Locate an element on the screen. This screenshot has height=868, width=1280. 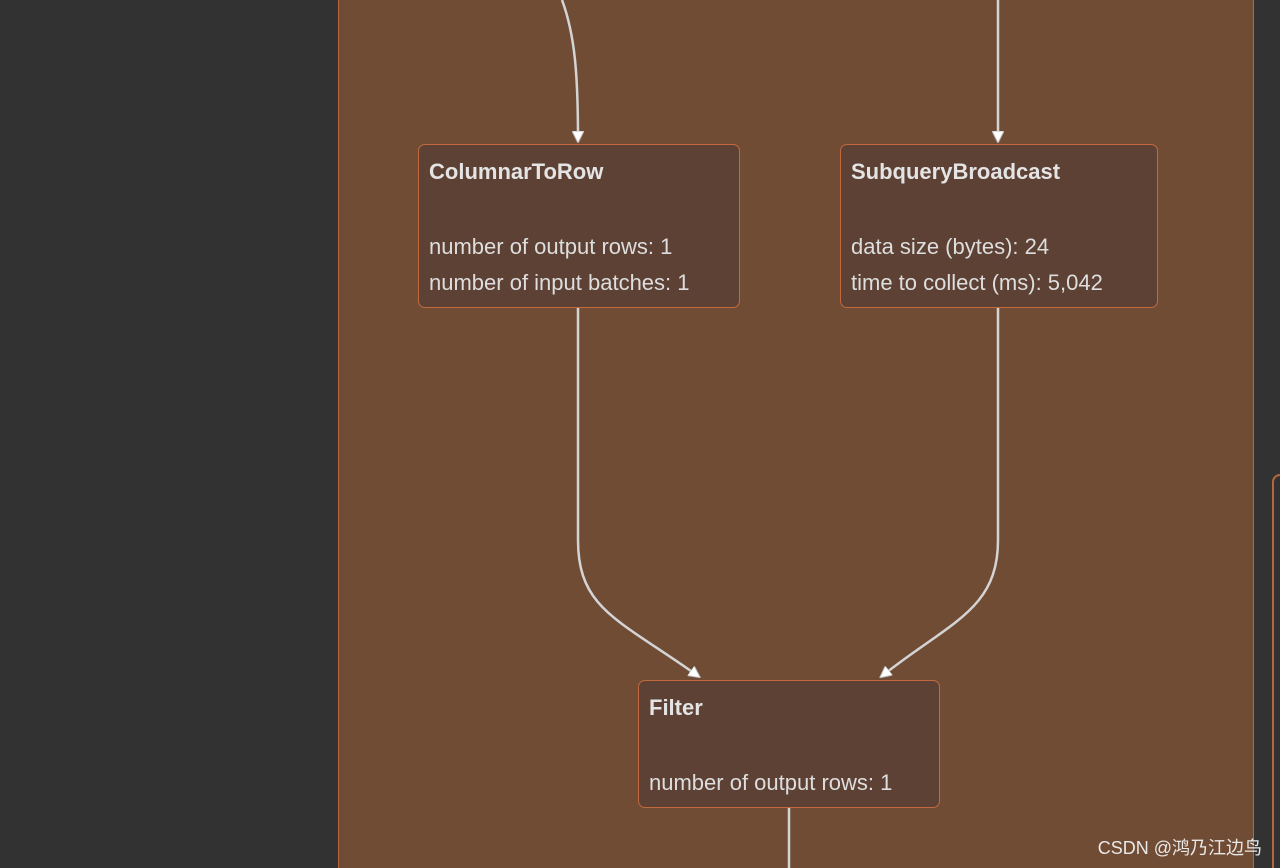
metric-input-batches: number of input batches: 1 is located at coordinates (559, 282).